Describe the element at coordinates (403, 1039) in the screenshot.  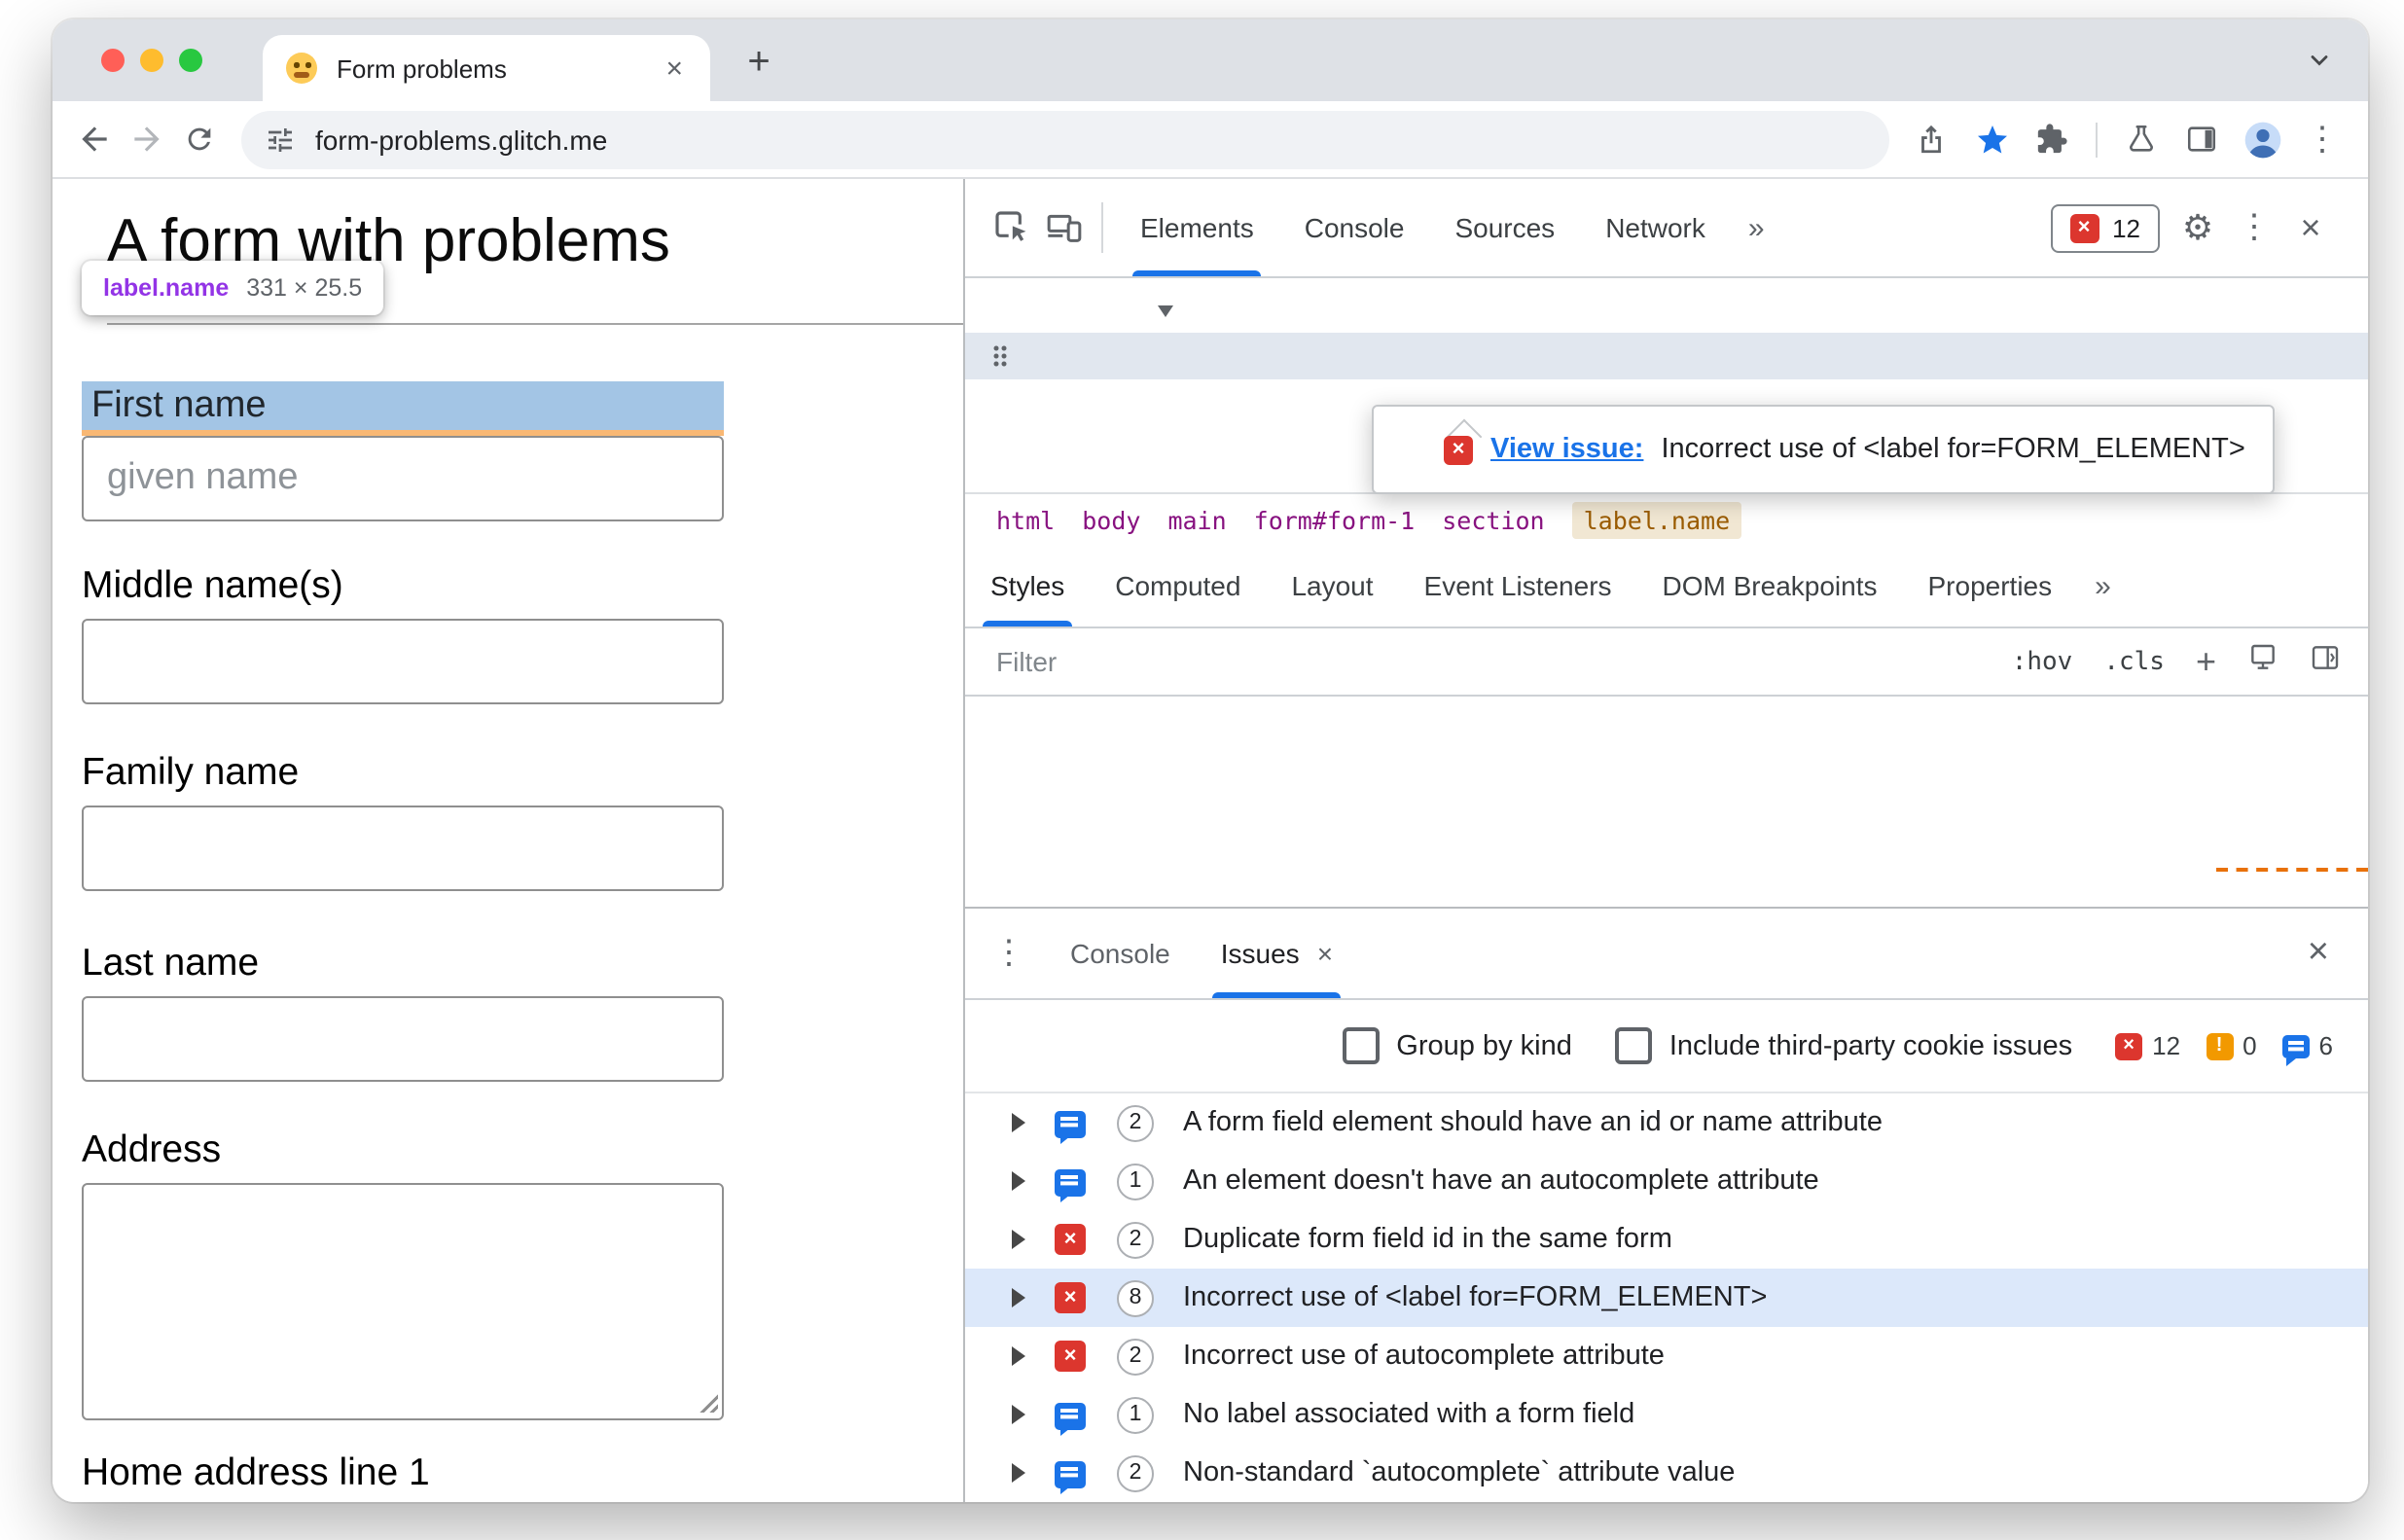
I see `last-name-input` at that location.